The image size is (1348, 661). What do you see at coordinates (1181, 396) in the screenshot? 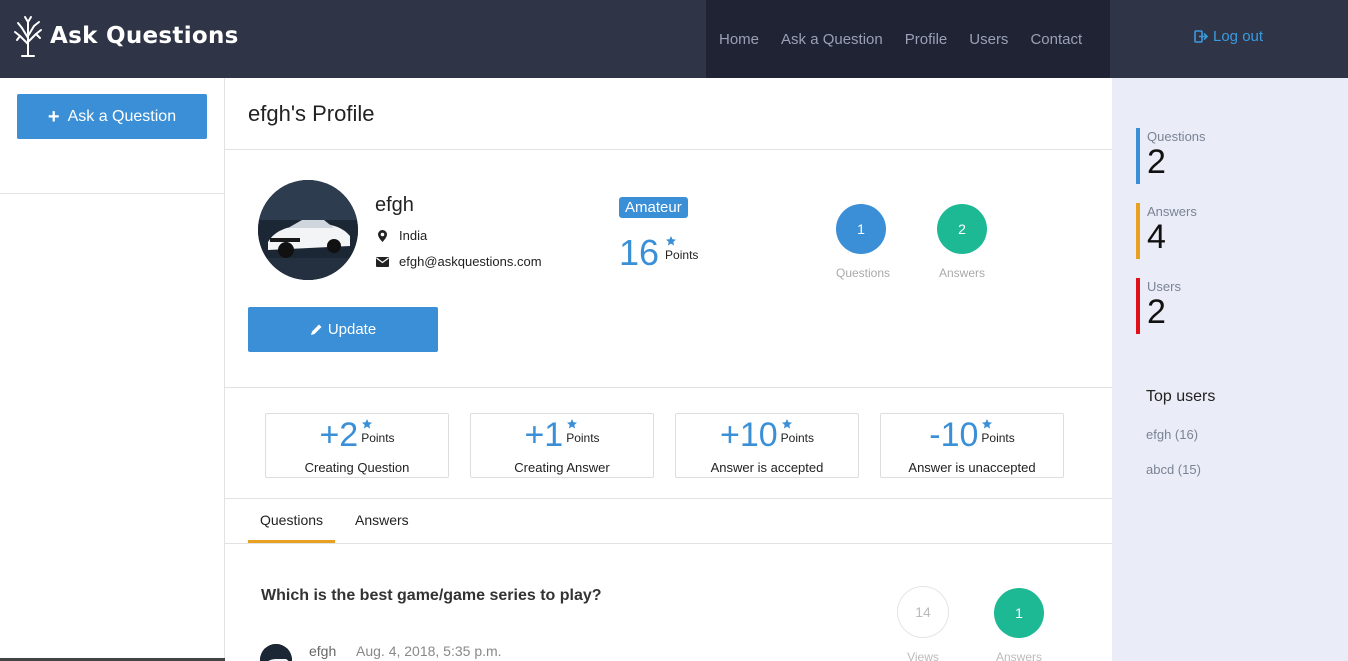
I see `top-users-title: Top users` at bounding box center [1181, 396].